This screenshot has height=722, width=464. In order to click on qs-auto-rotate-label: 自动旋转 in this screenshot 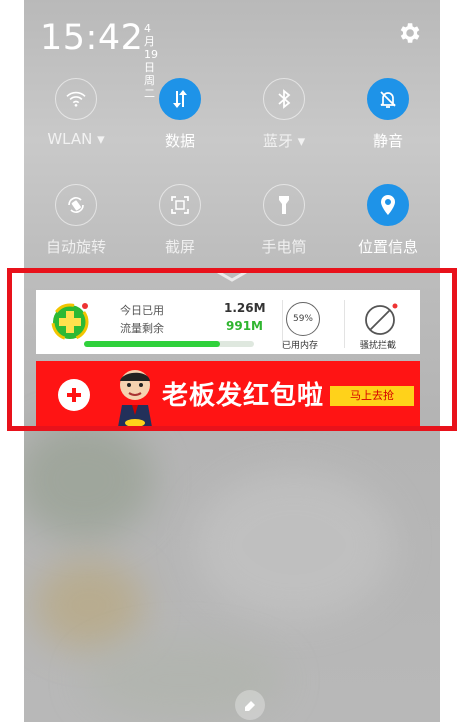, I will do `click(75, 247)`.